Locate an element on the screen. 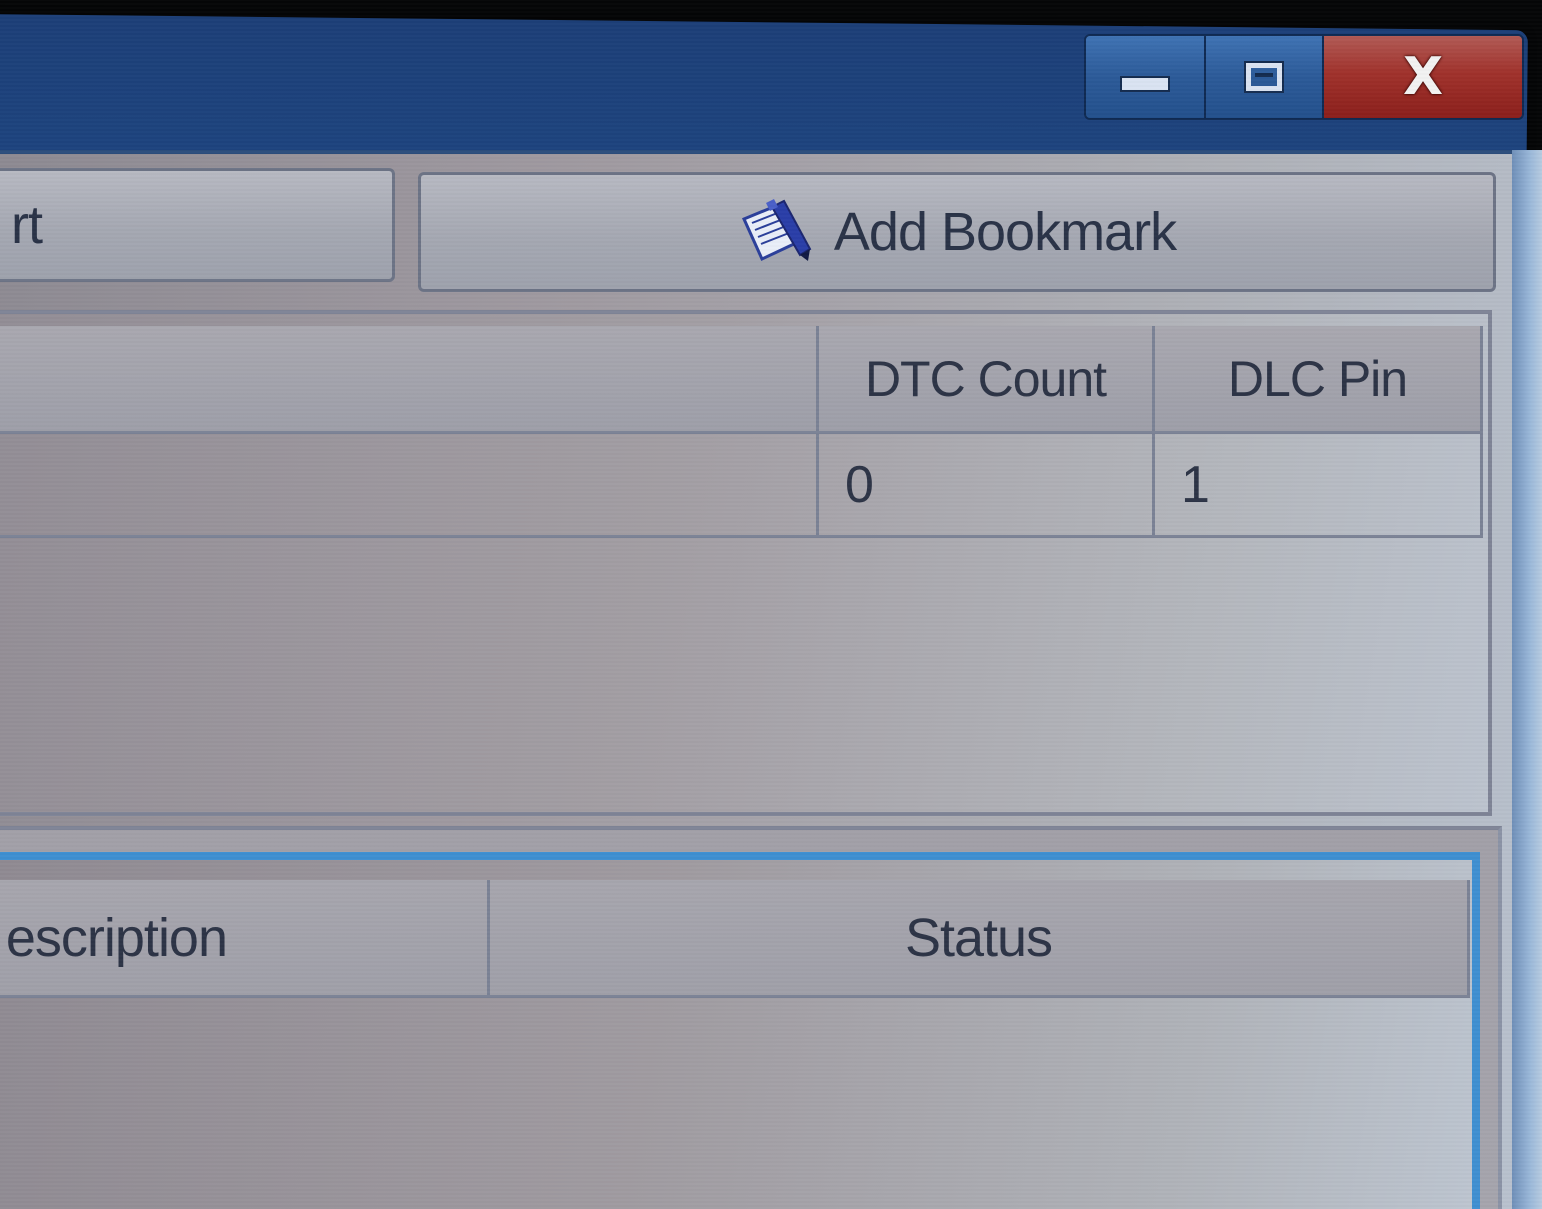 Image resolution: width=1542 pixels, height=1209 pixels. maximize-icon is located at coordinates (1264, 77).